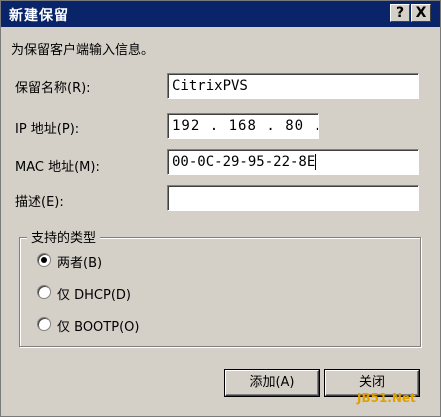 The width and height of the screenshot is (441, 417). Describe the element at coordinates (64, 236) in the screenshot. I see `supported-types-title: 支持的类型` at that location.